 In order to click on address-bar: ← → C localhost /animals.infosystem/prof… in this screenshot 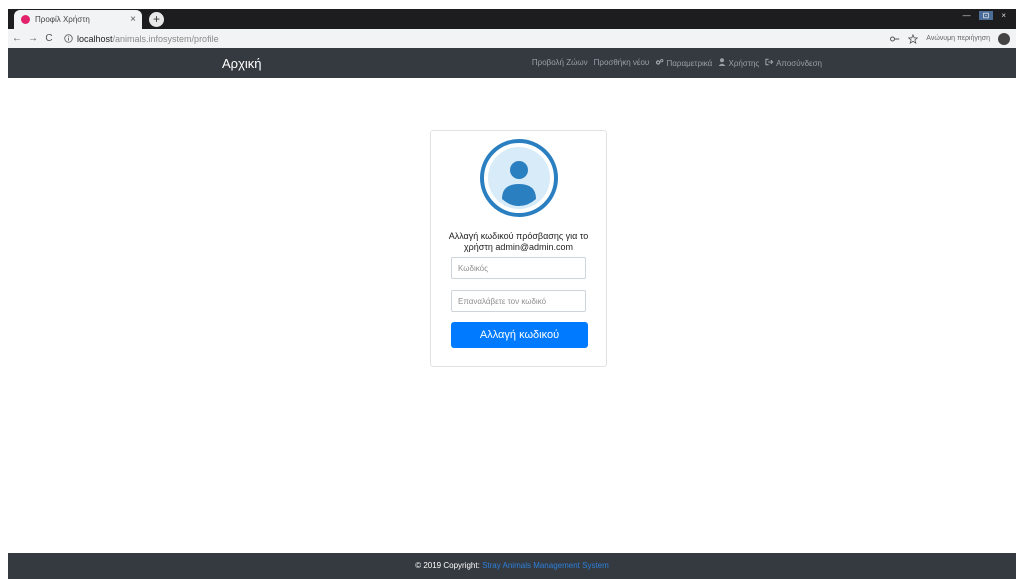, I will do `click(512, 39)`.